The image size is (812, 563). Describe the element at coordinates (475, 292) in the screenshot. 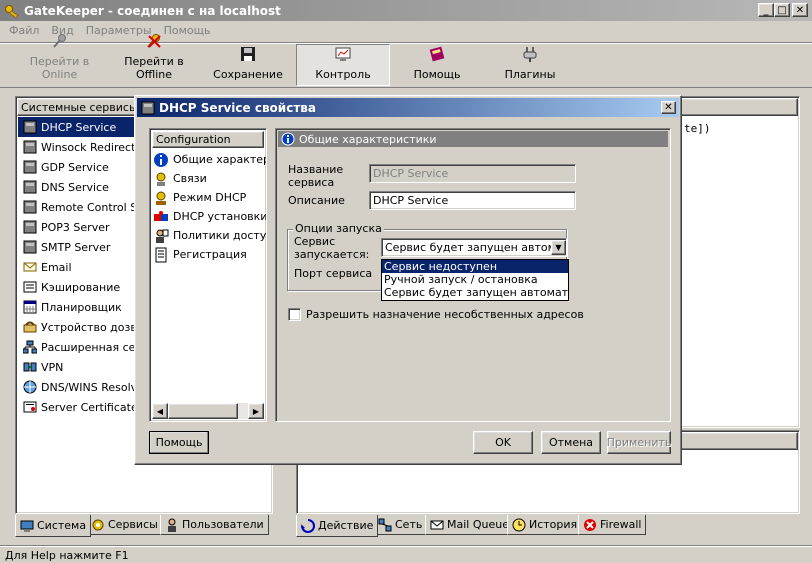

I see `option-automatic: Сервис будет запущен автоматичес` at that location.